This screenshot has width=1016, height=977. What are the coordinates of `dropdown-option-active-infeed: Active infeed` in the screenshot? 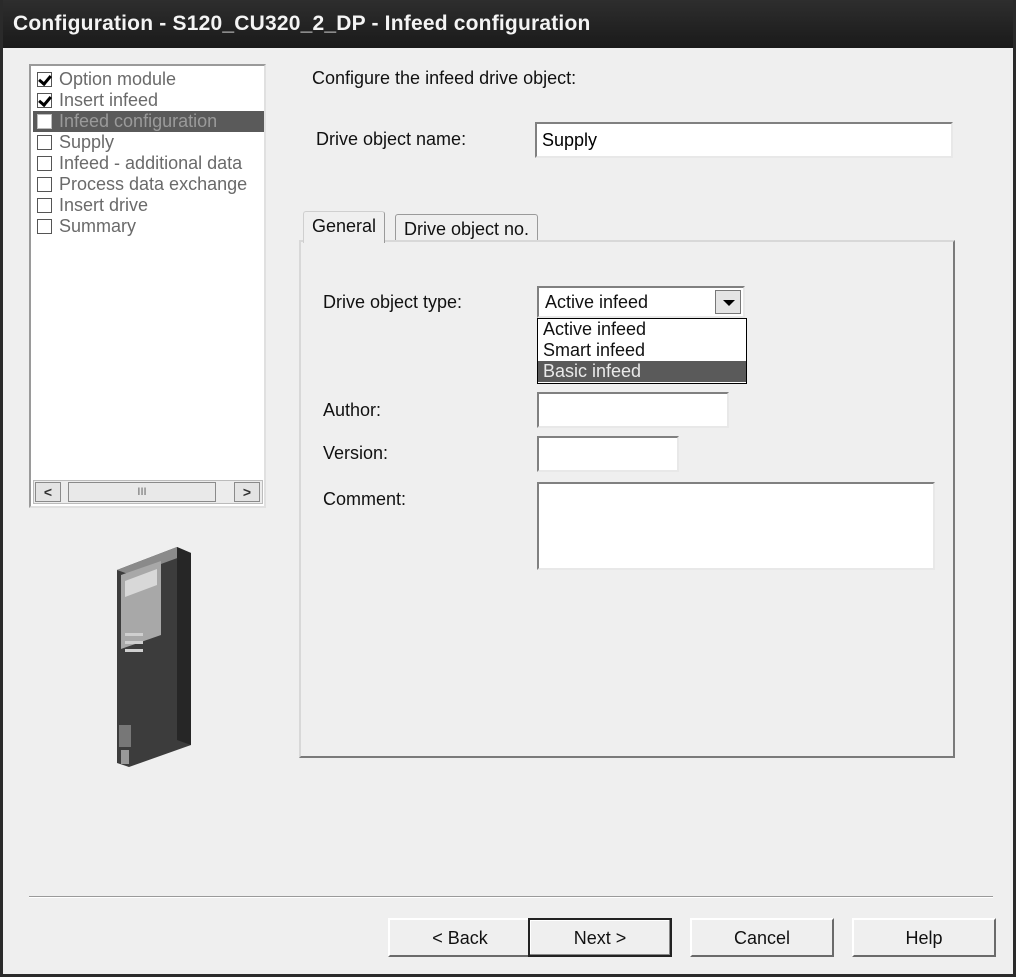 It's located at (642, 329).